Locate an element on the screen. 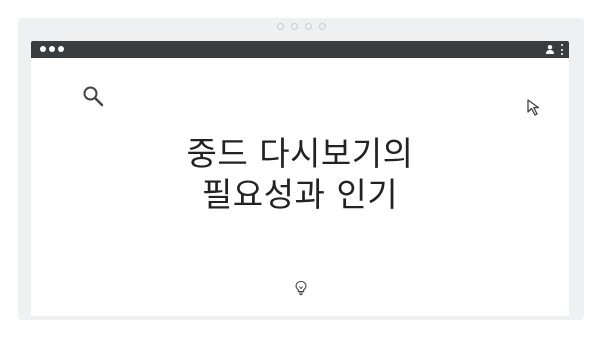 This screenshot has height=338, width=600. lightbulb-icon is located at coordinates (301, 288).